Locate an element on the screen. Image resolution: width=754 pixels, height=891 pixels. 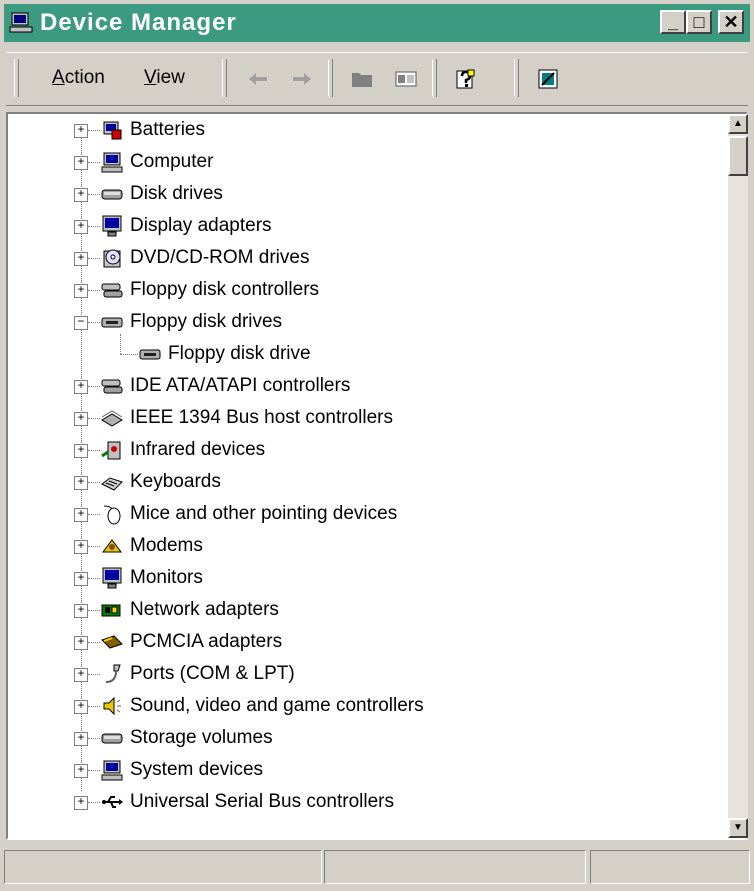
menu-action-rest: ction is located at coordinates (84, 77).